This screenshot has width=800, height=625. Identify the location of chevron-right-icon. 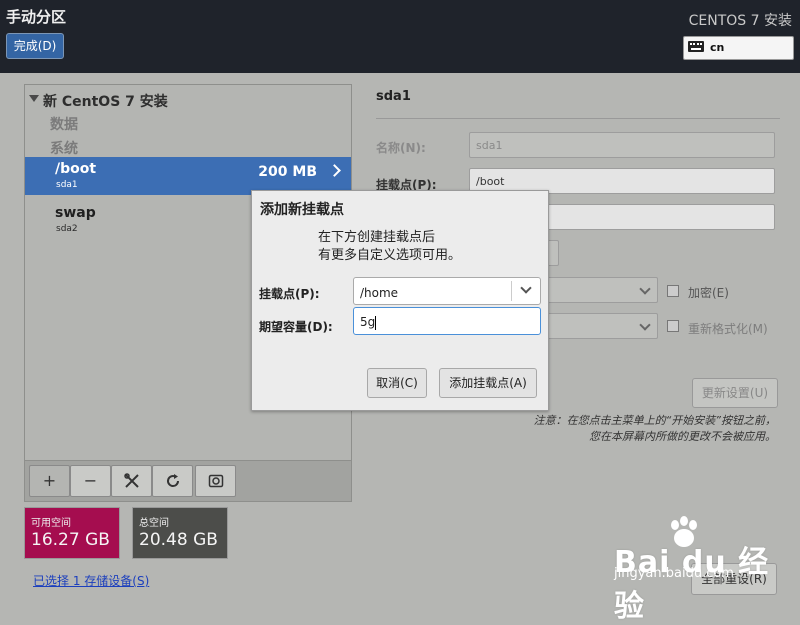
(334, 170).